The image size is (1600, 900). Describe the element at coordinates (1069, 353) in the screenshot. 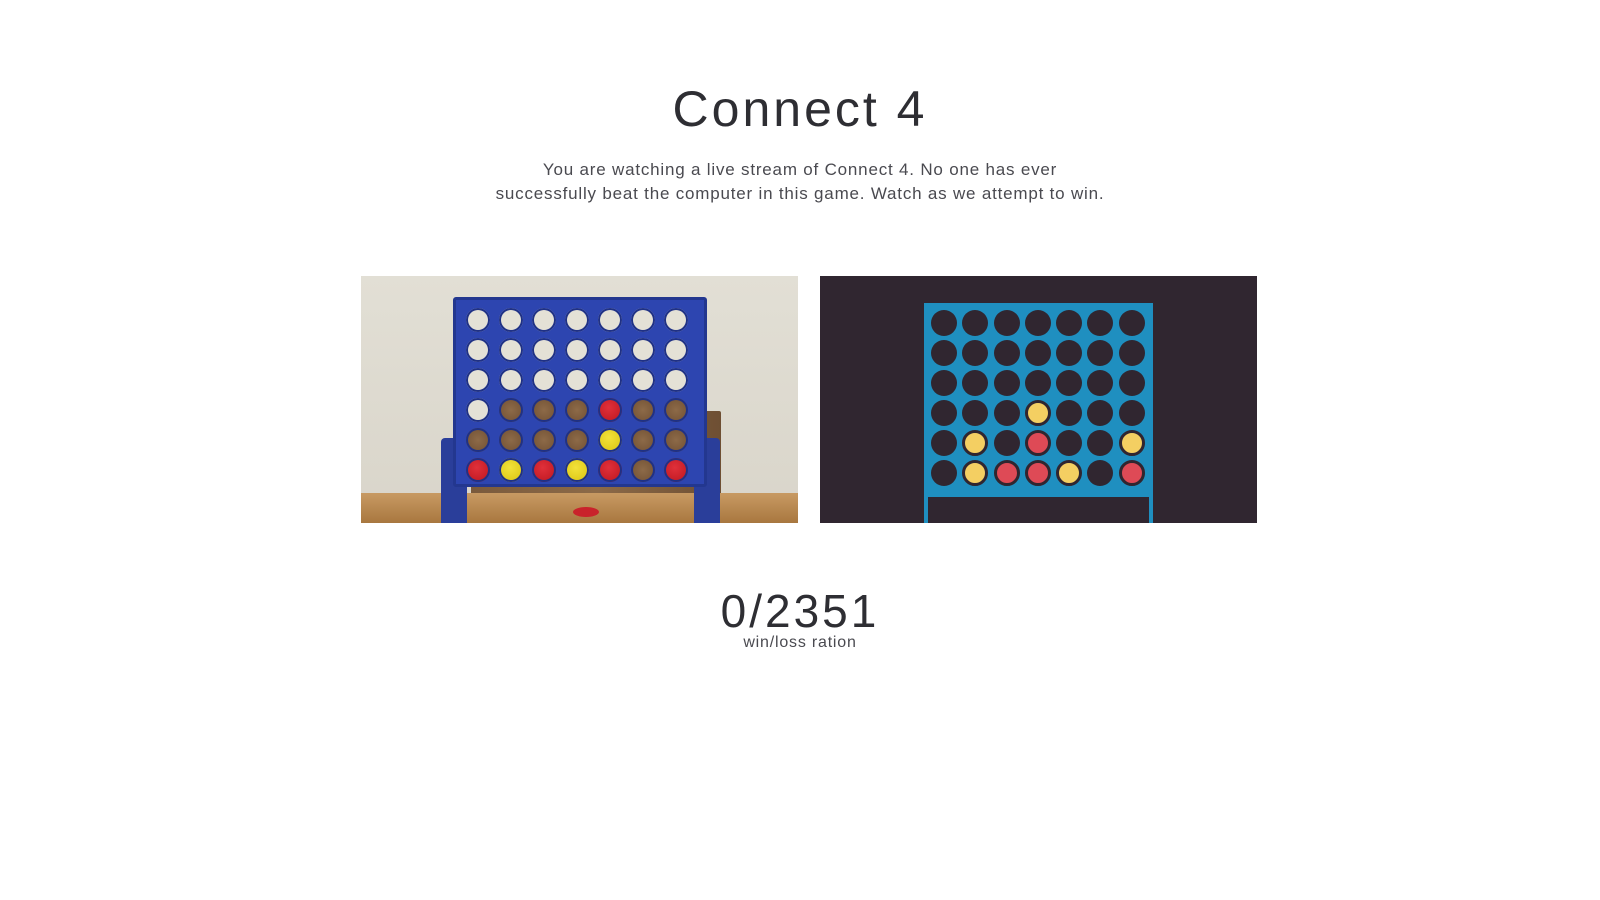

I see `sim-slot-r2-c5` at that location.